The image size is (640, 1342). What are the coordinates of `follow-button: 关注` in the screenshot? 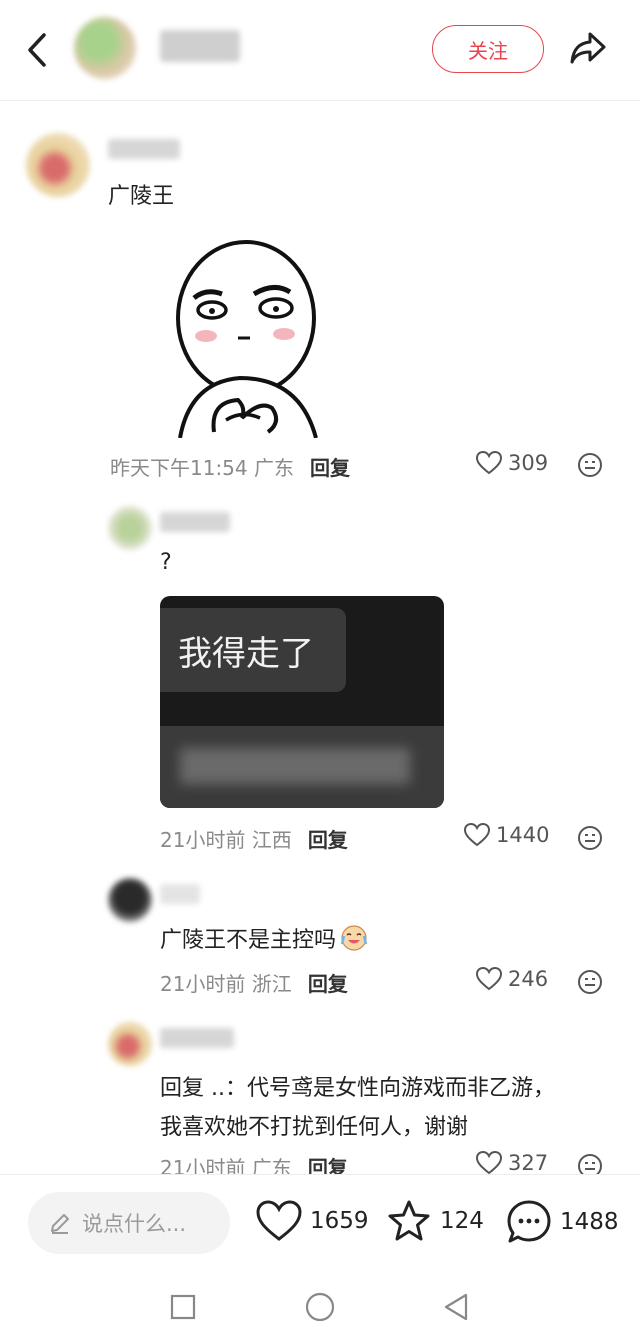 It's located at (488, 49).